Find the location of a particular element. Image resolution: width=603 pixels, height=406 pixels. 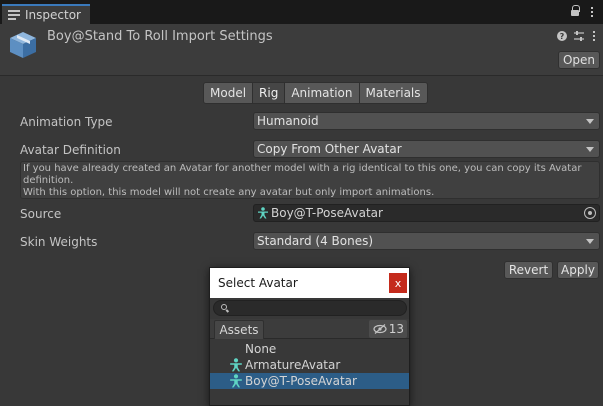

hidden-packages-toggle: 13 is located at coordinates (388, 329).